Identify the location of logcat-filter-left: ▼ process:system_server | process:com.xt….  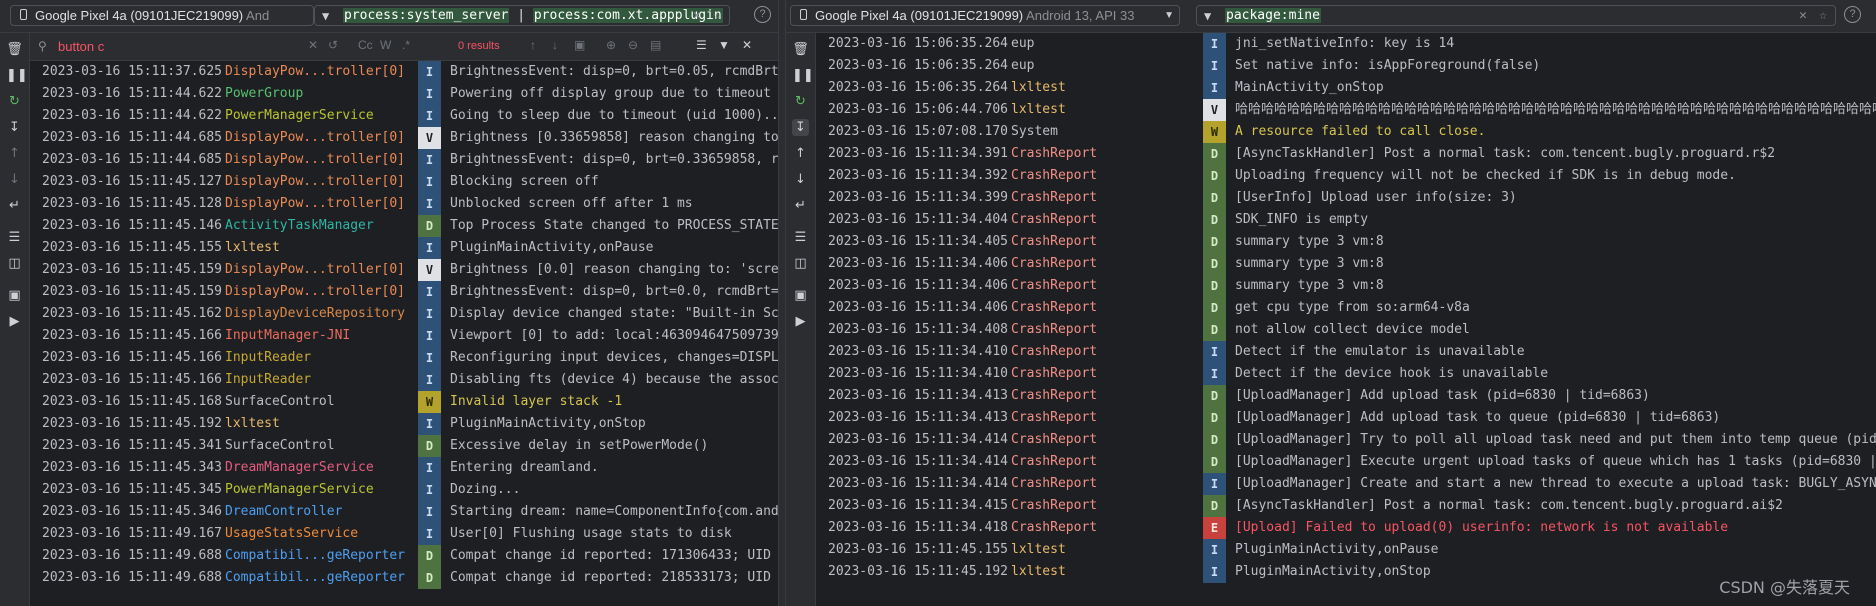
(522, 15).